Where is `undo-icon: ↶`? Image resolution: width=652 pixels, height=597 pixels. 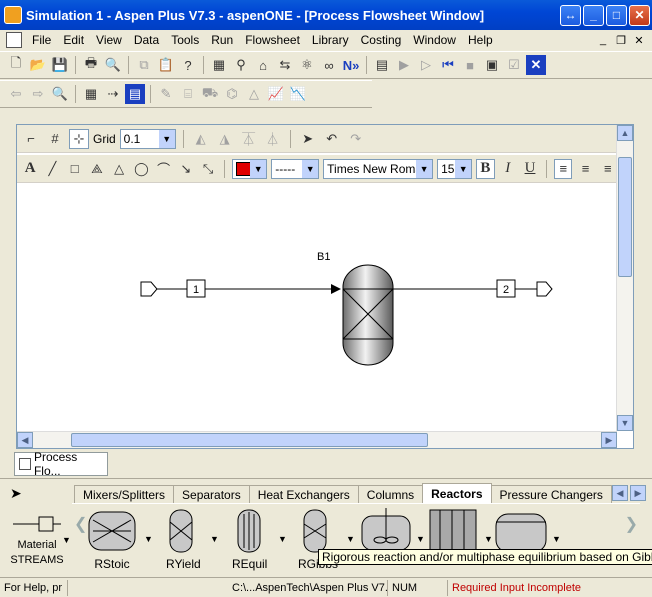
undo-icon: ↶ is located at coordinates (332, 139).